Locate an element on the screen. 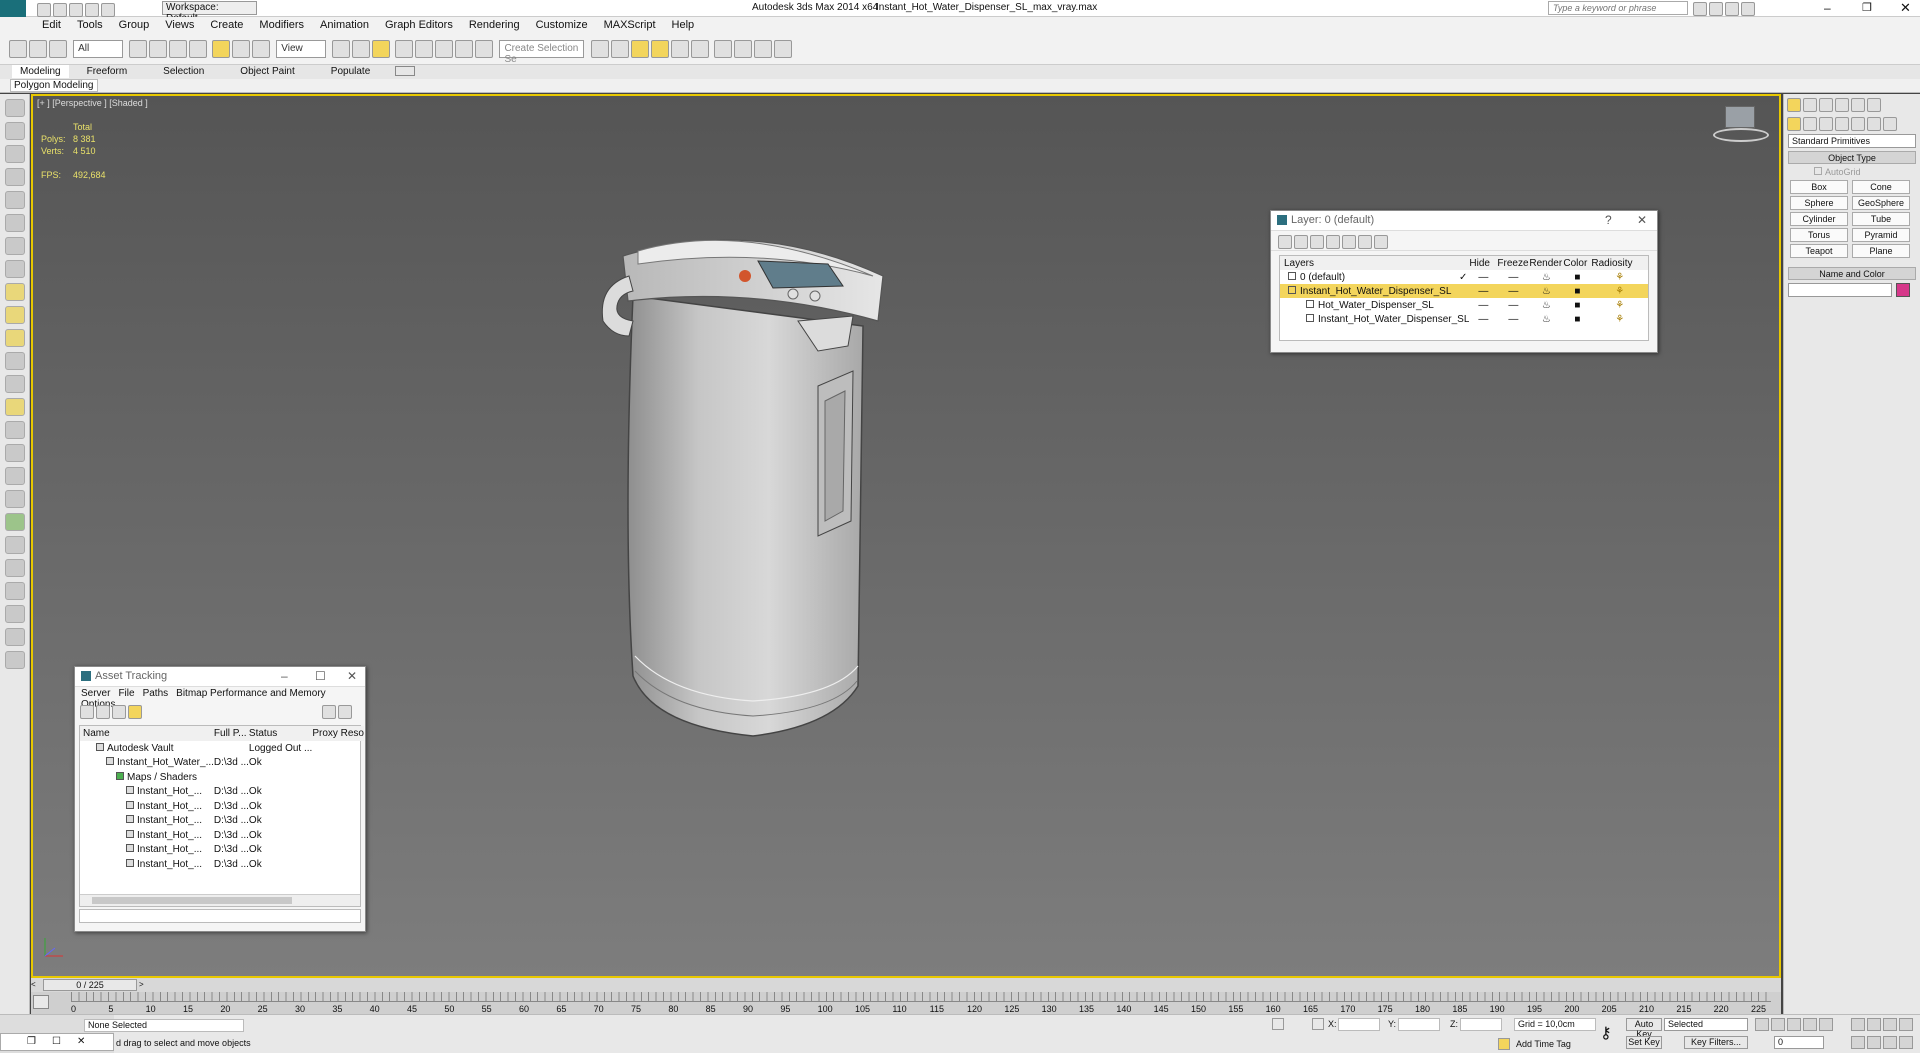  select-layer-objects-icon is located at coordinates (1333, 242).